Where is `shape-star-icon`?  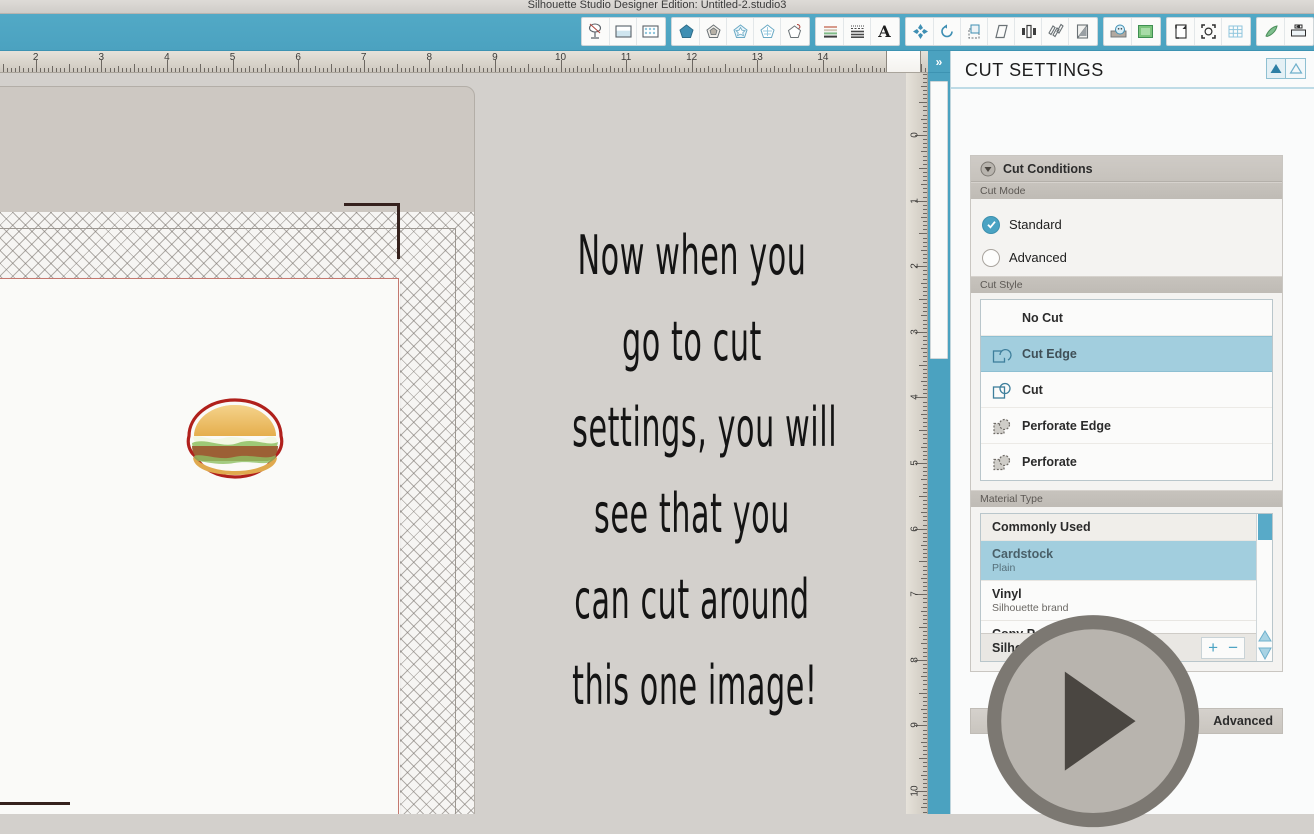
shape-star-icon is located at coordinates (740, 31).